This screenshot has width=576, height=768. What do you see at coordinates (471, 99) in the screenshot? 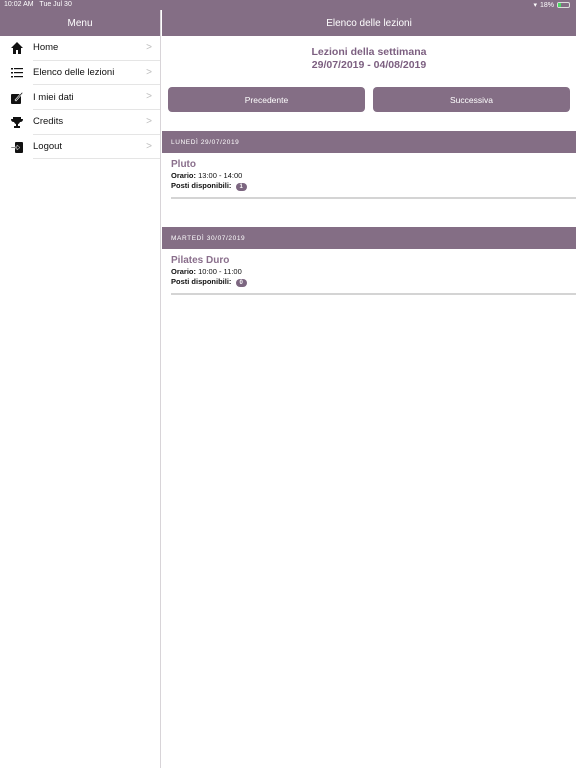
I see `next-week-button: Successiva` at bounding box center [471, 99].